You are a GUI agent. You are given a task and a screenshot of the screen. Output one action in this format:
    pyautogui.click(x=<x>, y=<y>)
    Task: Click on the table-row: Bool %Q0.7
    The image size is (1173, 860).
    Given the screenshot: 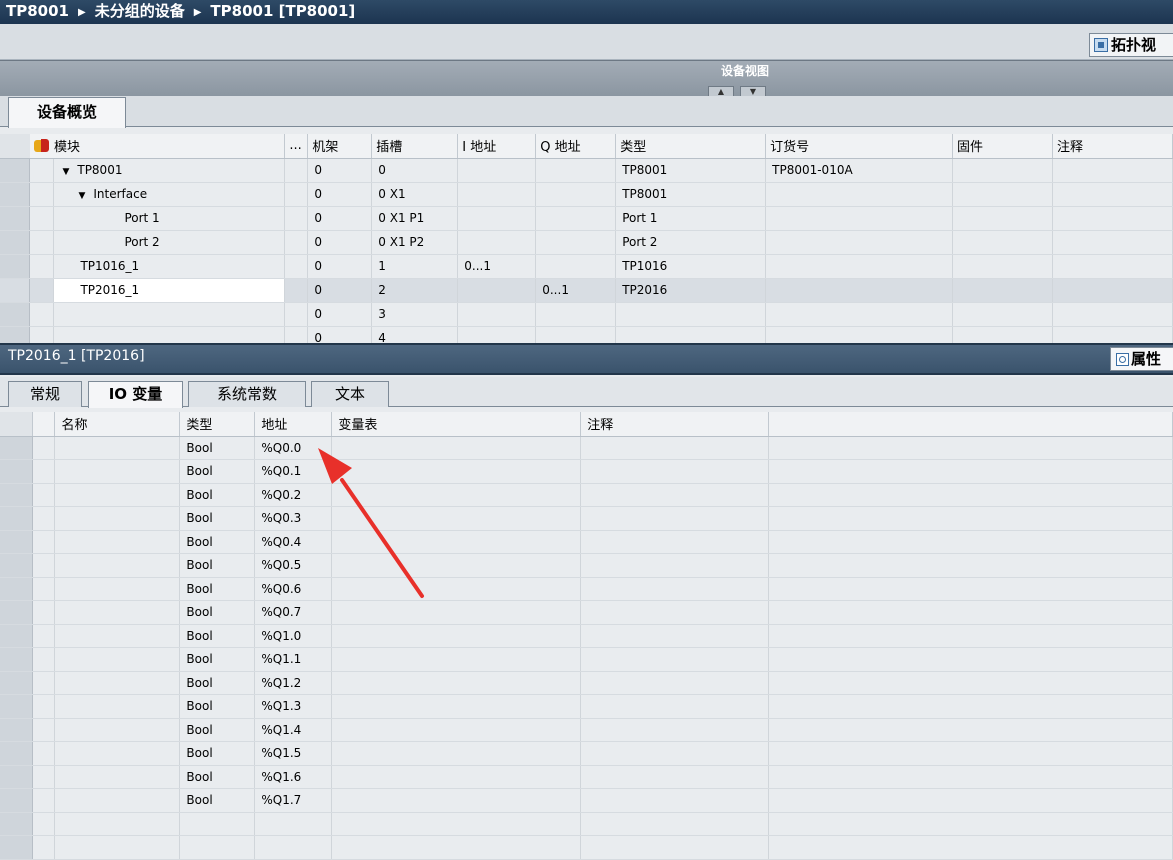 What is the action you would take?
    pyautogui.click(x=586, y=612)
    